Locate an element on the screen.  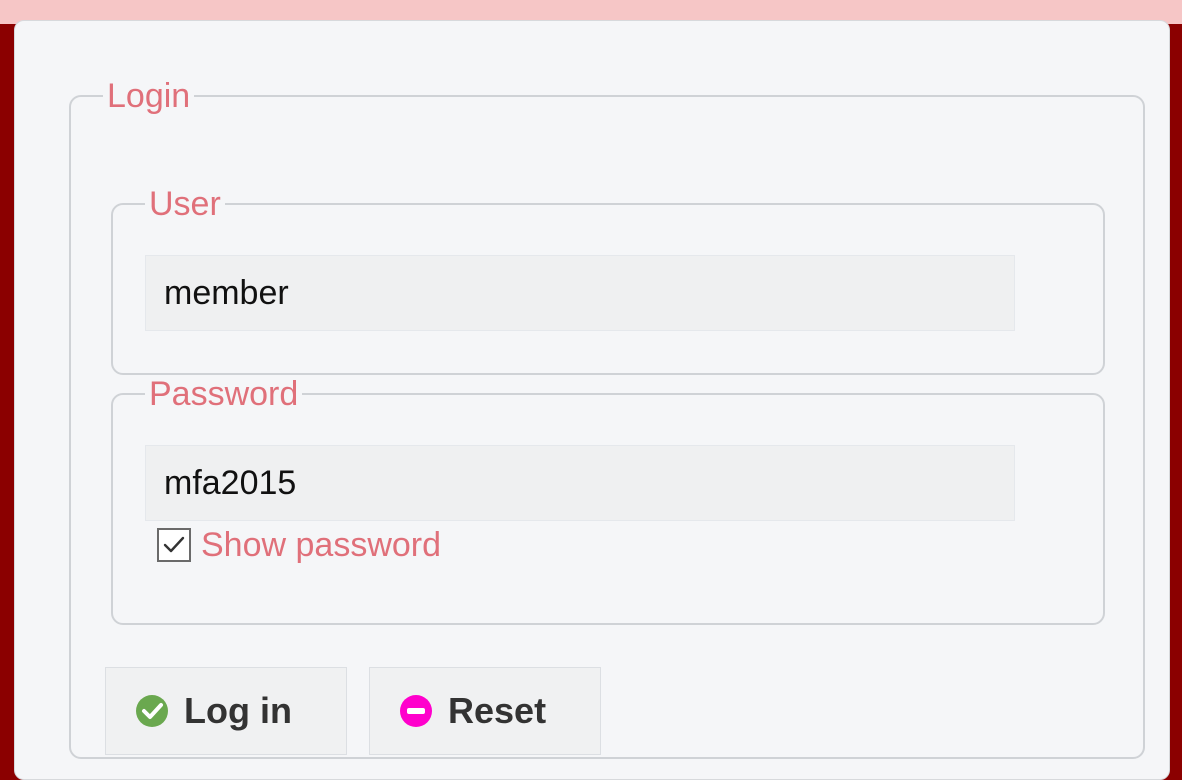
password-input is located at coordinates (580, 483).